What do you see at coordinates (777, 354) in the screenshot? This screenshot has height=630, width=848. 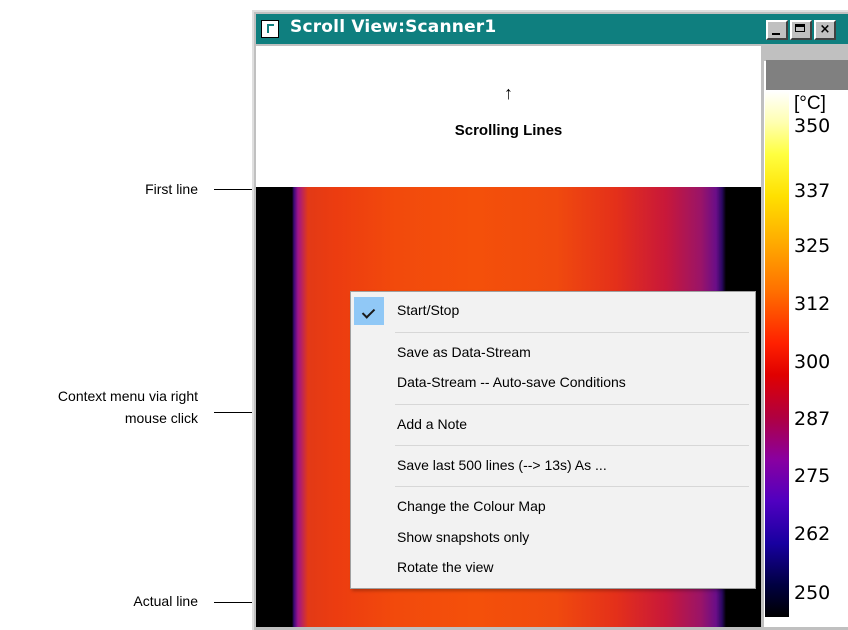 I see `colour-scale-bar` at bounding box center [777, 354].